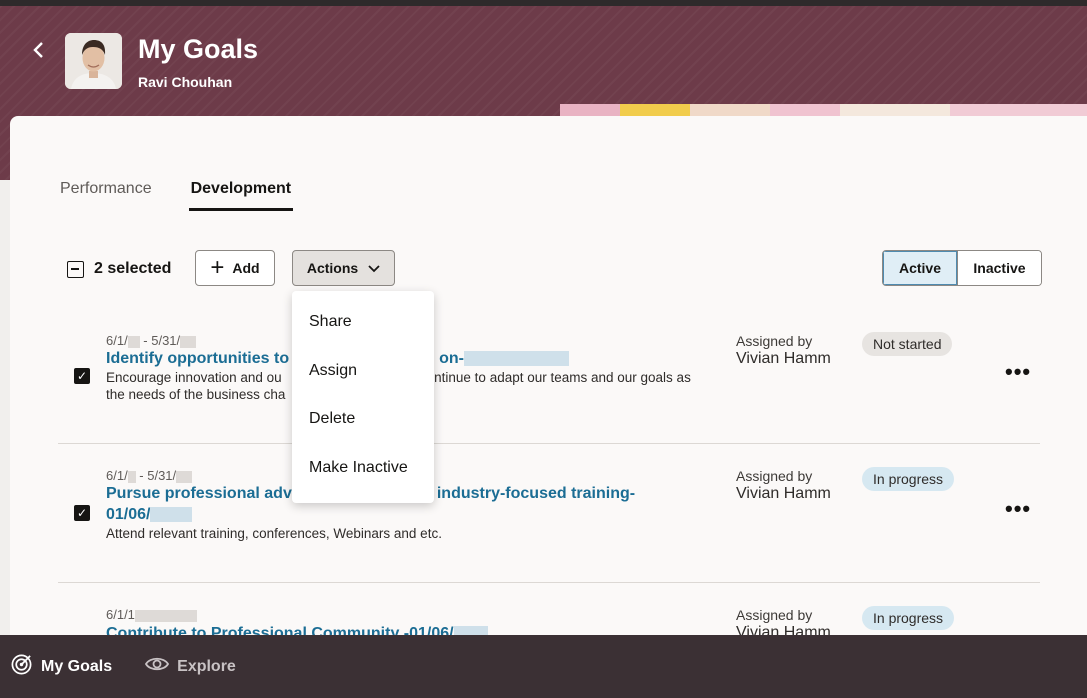 This screenshot has width=1087, height=698. Describe the element at coordinates (157, 666) in the screenshot. I see `eye-icon` at that location.